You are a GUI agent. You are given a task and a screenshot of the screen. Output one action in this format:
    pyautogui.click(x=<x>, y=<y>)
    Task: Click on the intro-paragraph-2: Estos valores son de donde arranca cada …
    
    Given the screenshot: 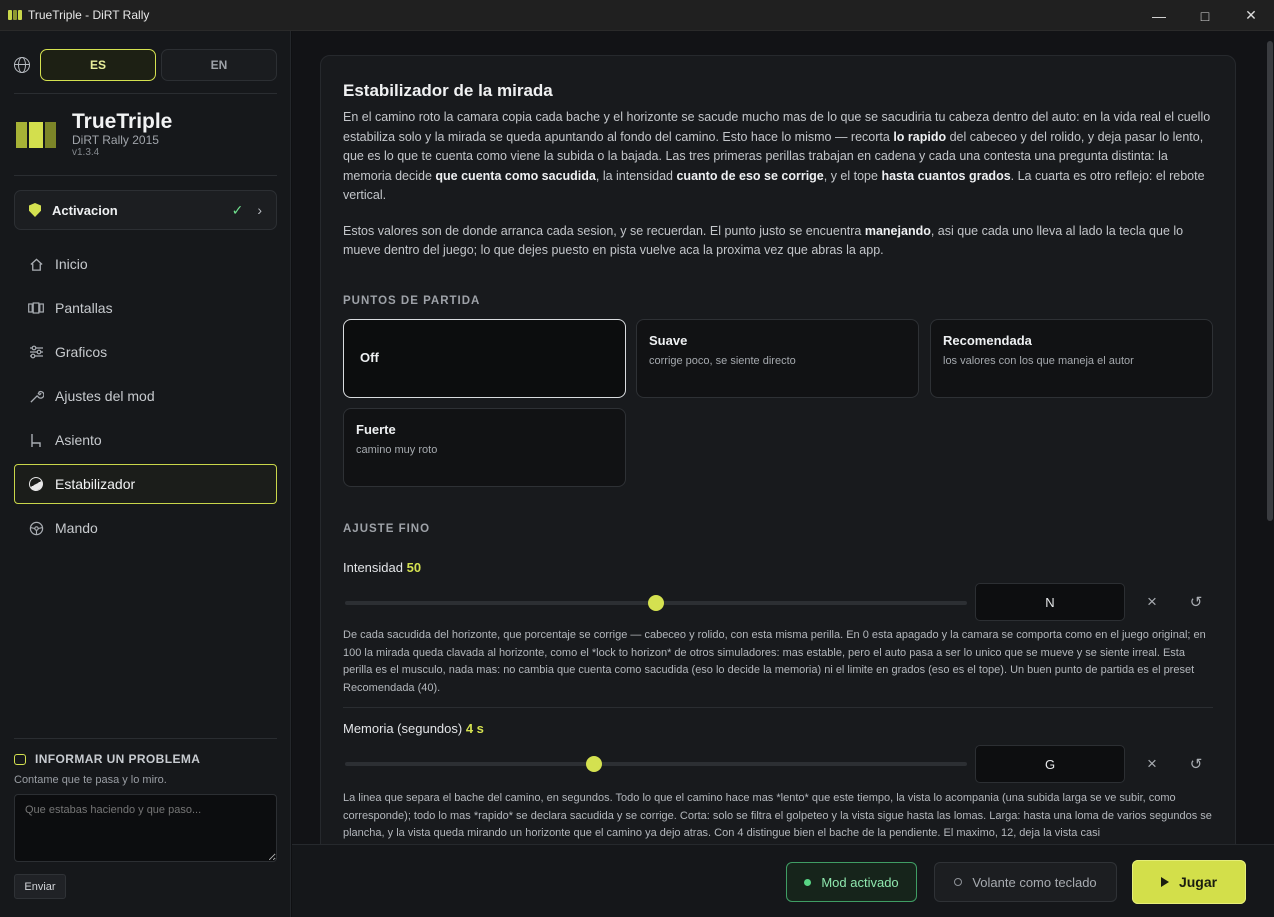 What is the action you would take?
    pyautogui.click(x=763, y=240)
    